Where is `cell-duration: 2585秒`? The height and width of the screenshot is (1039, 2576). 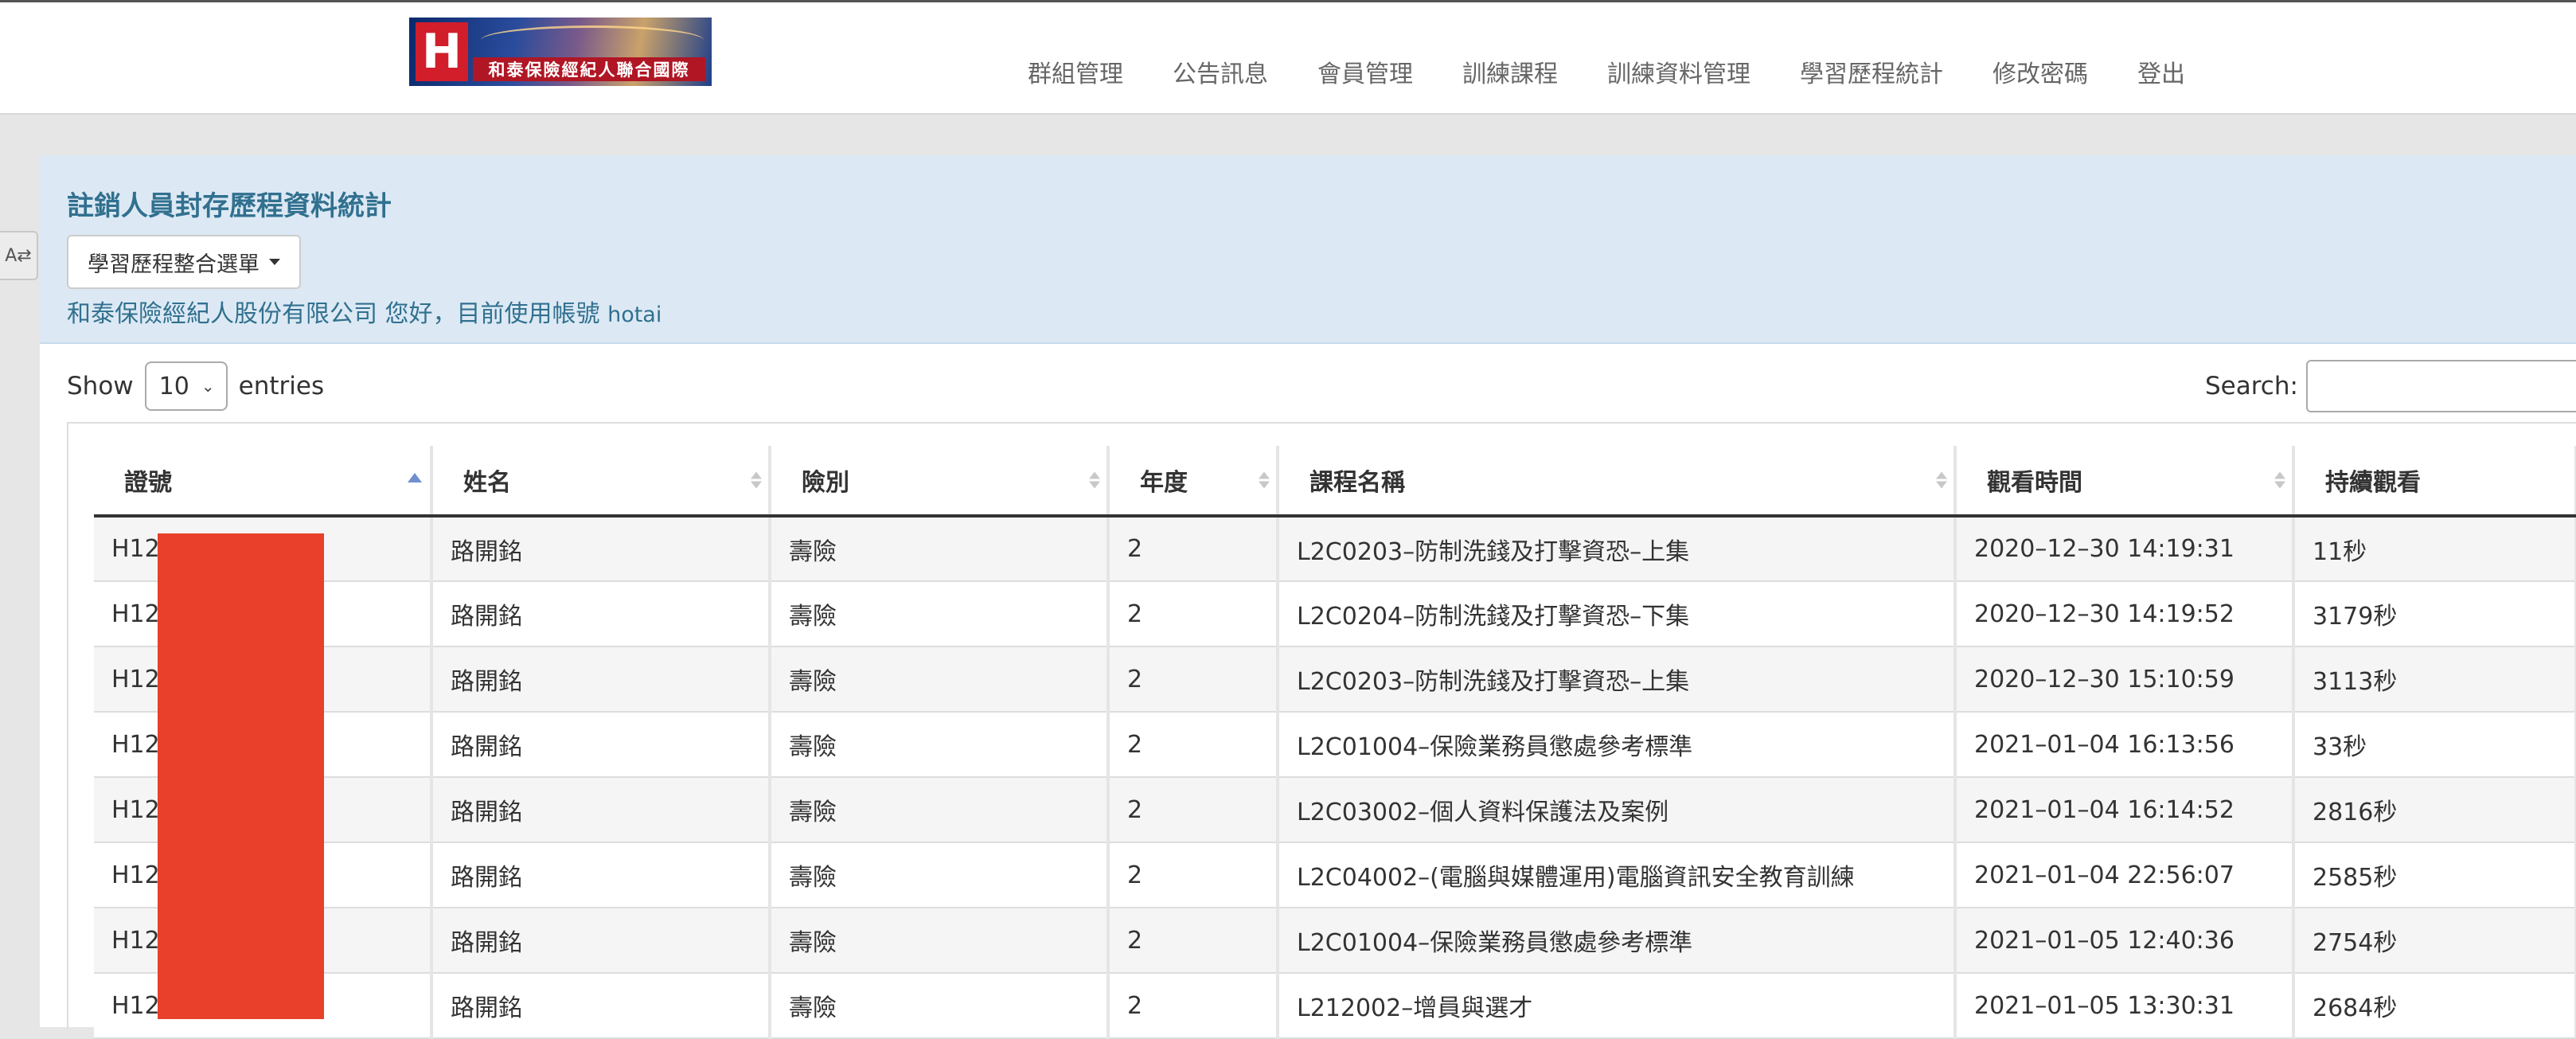 cell-duration: 2585秒 is located at coordinates (2434, 875).